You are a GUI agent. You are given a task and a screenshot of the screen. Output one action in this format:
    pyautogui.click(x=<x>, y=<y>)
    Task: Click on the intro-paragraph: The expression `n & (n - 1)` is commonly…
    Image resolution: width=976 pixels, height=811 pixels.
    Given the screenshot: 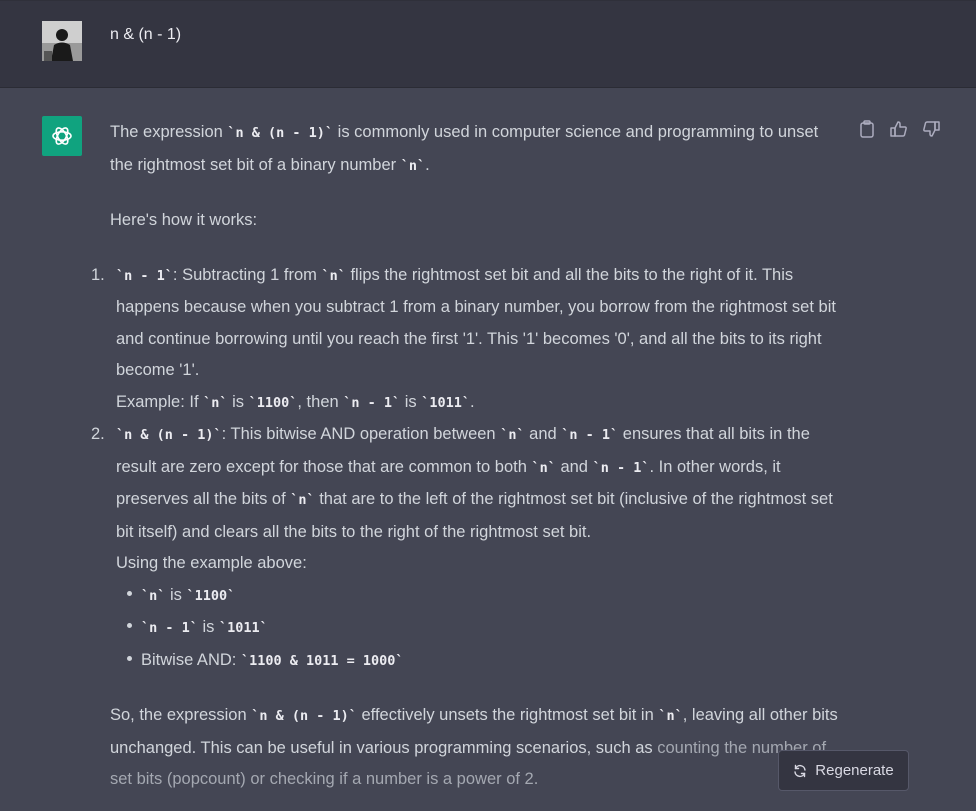 What is the action you would take?
    pyautogui.click(x=477, y=149)
    